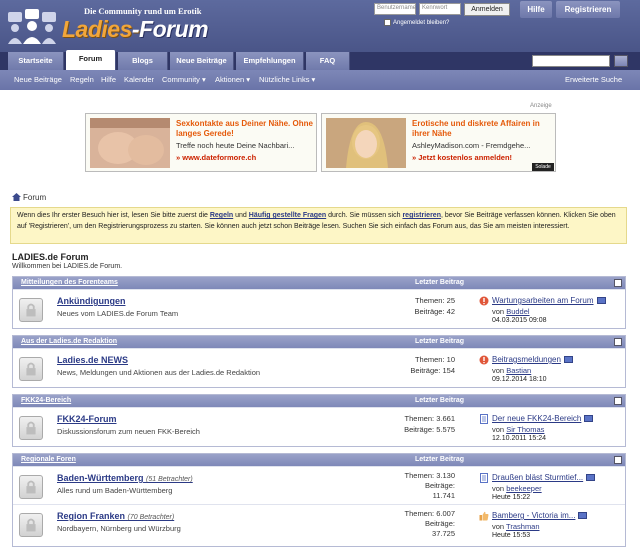  I want to click on last-post-date: 12.10.2011 15:24, so click(519, 438).